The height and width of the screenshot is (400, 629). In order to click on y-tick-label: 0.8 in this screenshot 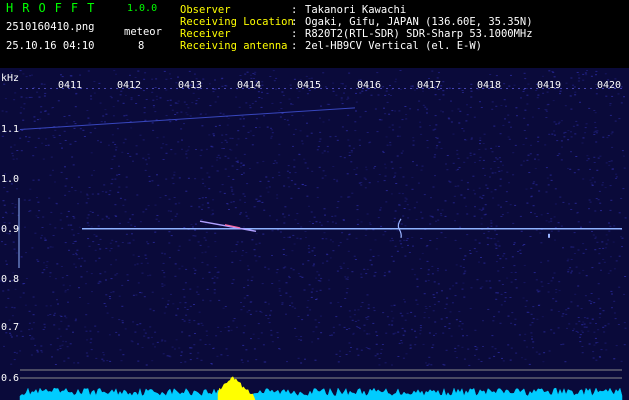, I will do `click(10, 279)`.